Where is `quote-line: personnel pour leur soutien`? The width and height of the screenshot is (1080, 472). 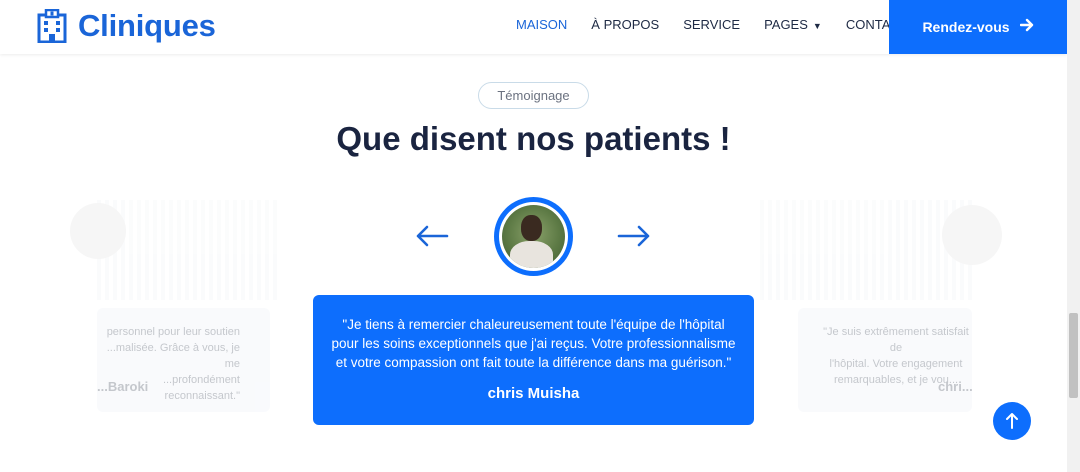
quote-line: personnel pour leur soutien is located at coordinates (173, 332).